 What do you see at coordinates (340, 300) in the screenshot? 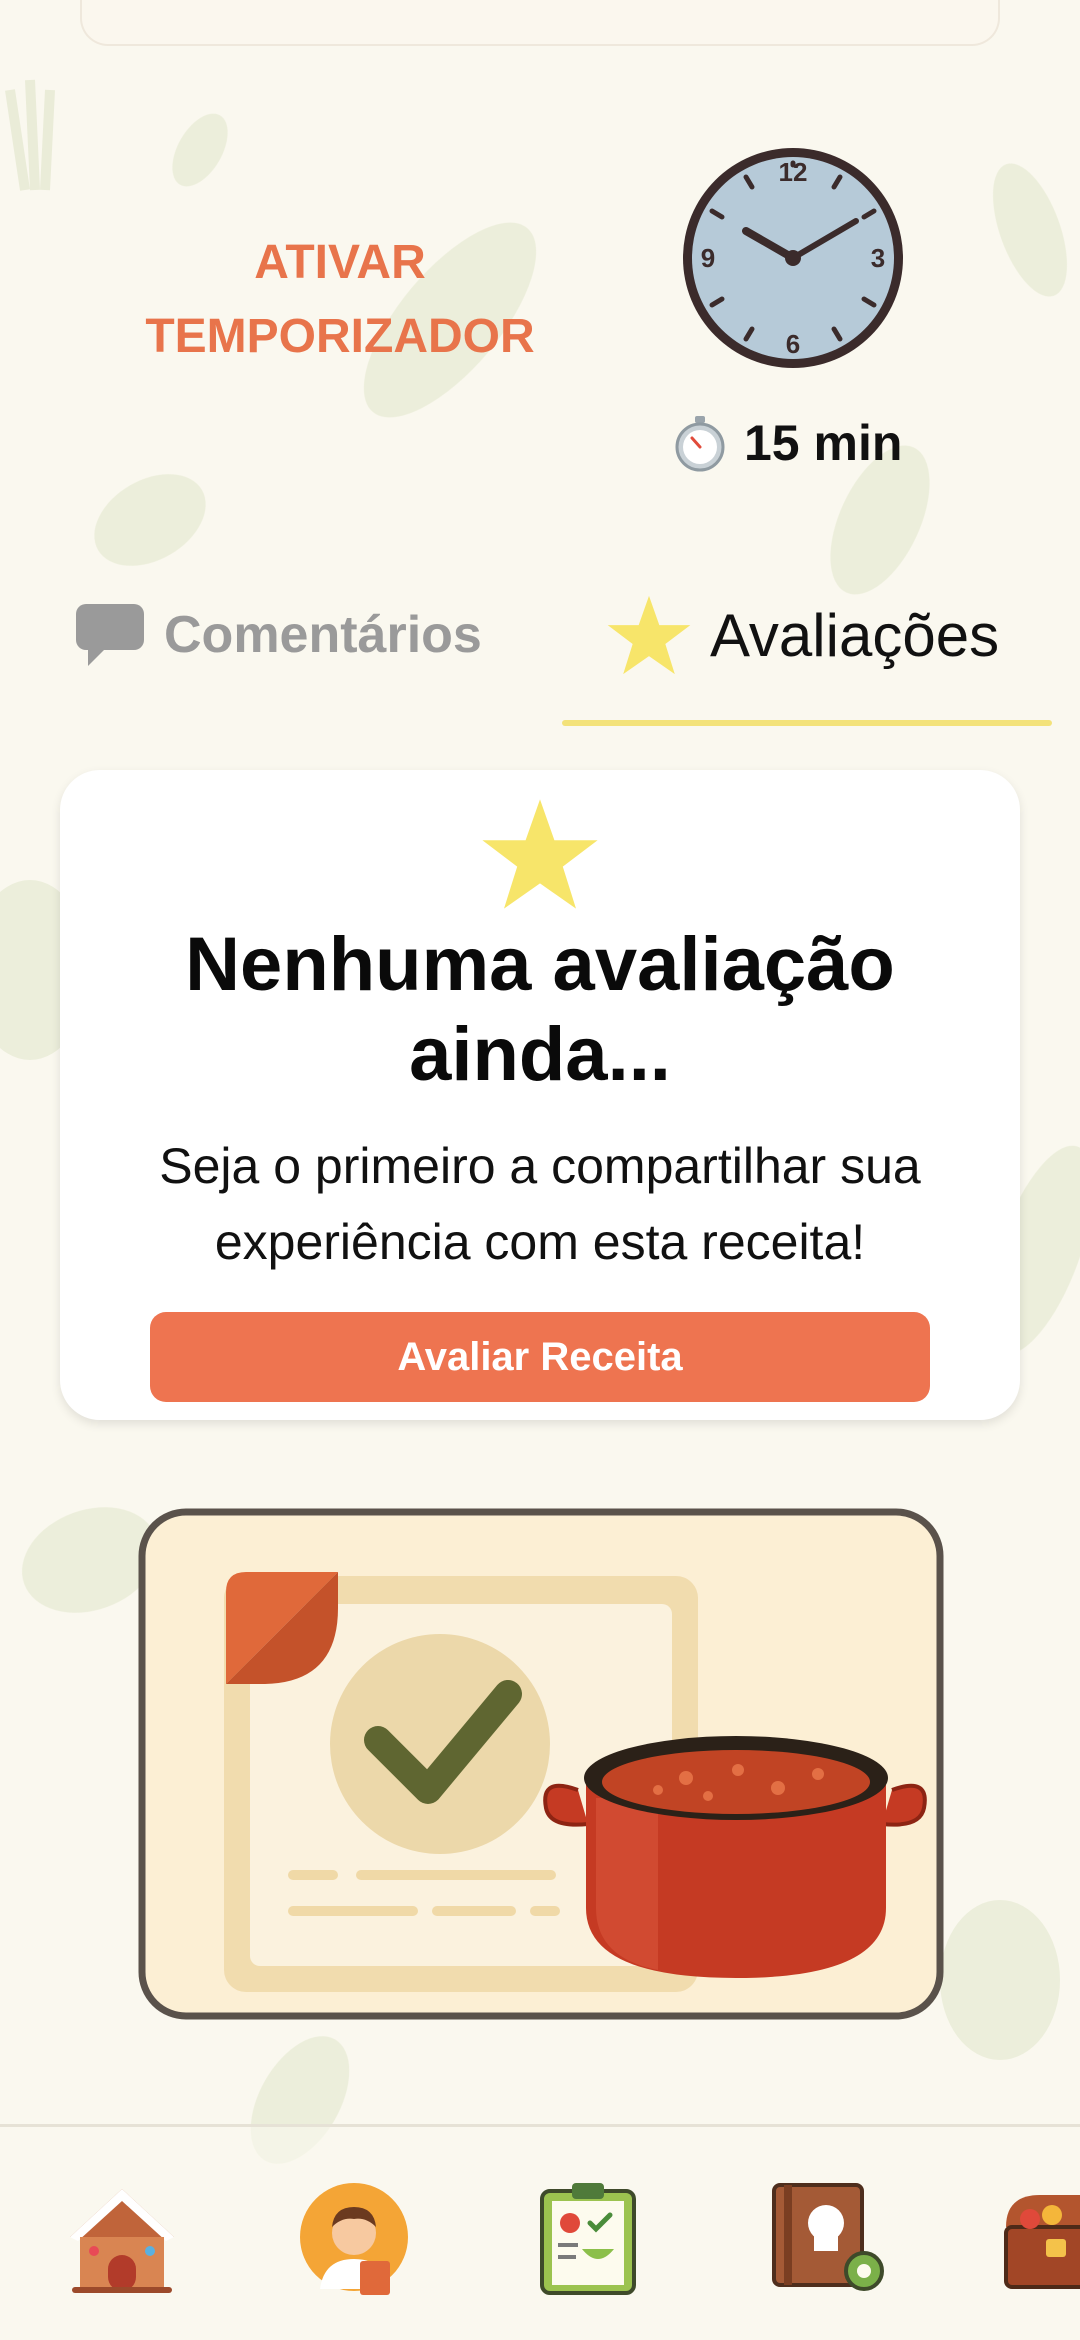
I see `activate-timer-button: ATIVAR TEMPORIZADOR` at bounding box center [340, 300].